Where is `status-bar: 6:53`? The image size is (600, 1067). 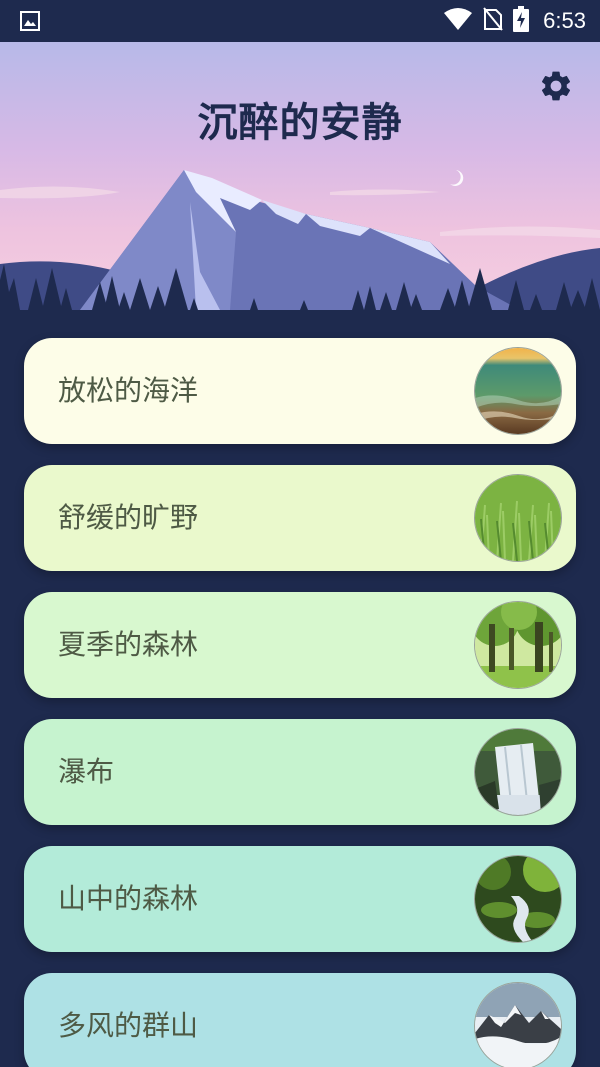
status-bar: 6:53 is located at coordinates (300, 21).